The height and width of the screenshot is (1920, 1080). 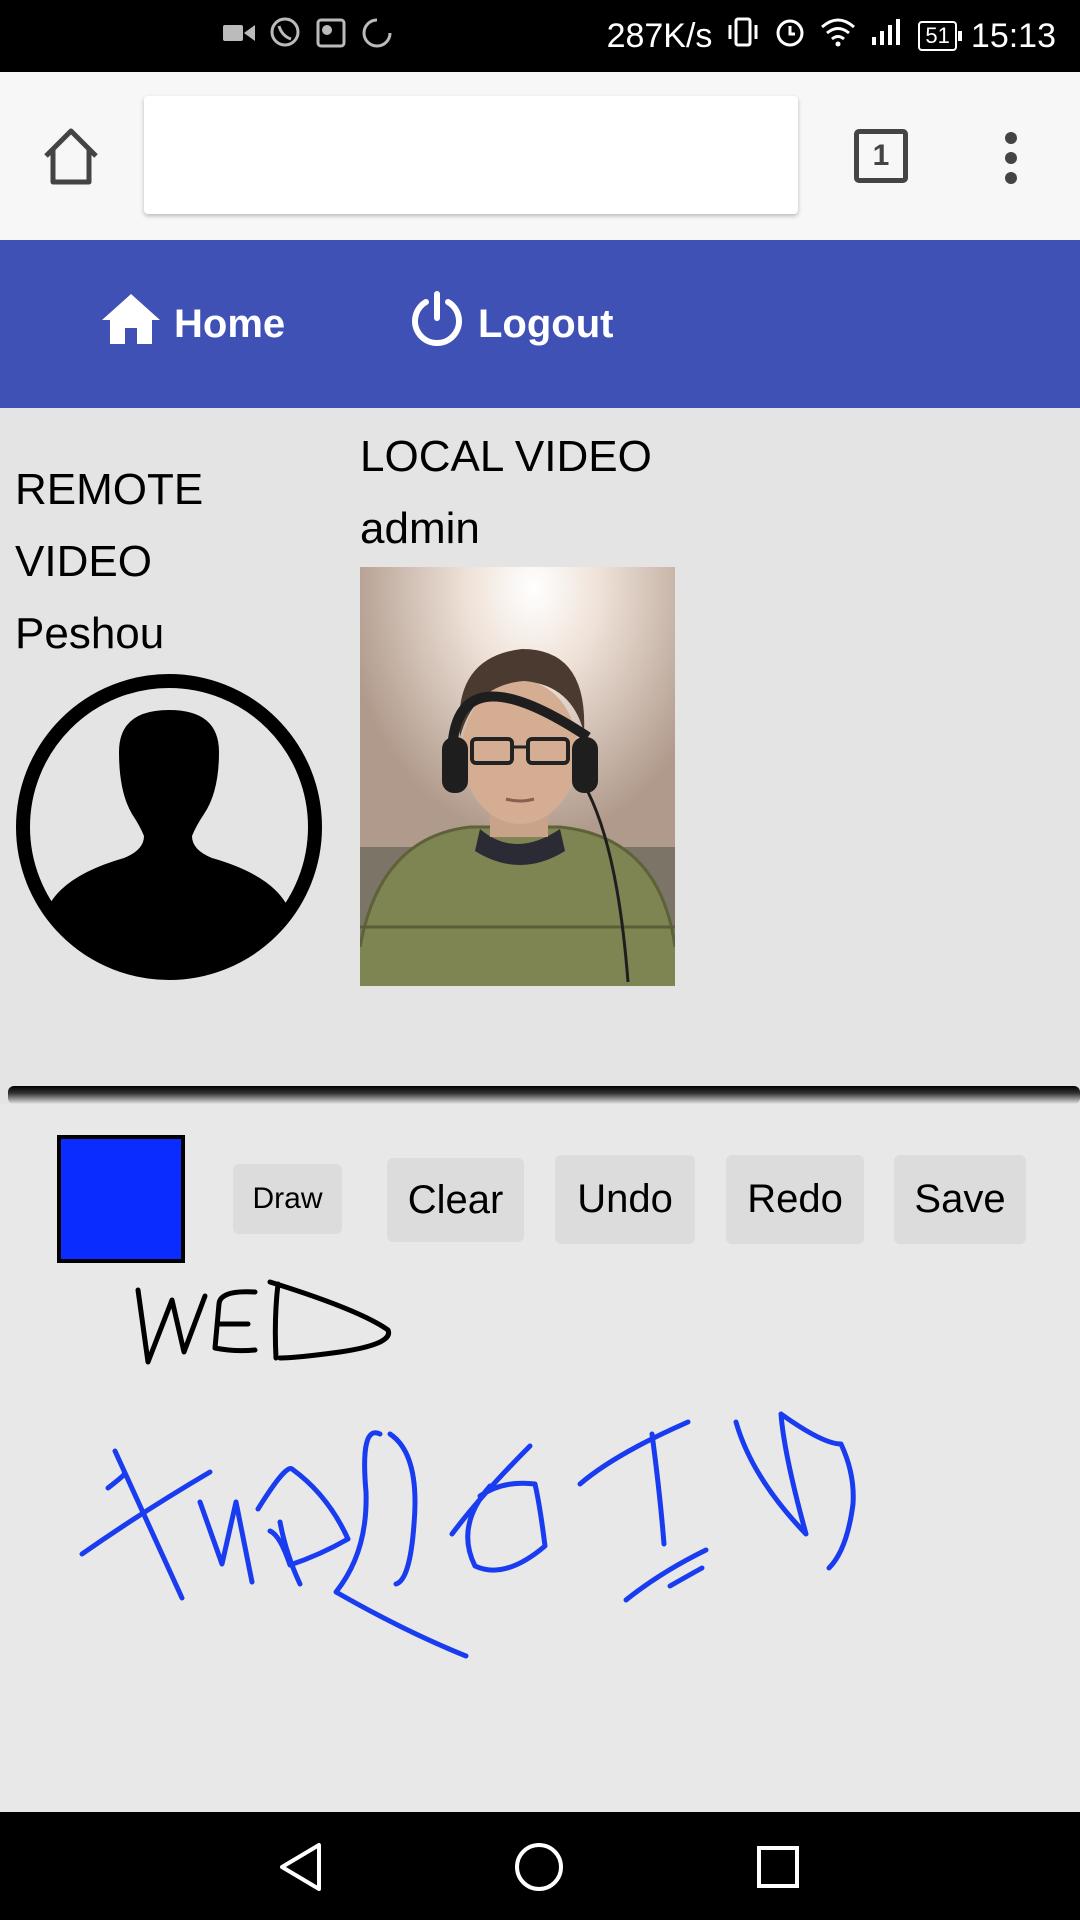 I want to click on local-user-name: admin, so click(x=420, y=528).